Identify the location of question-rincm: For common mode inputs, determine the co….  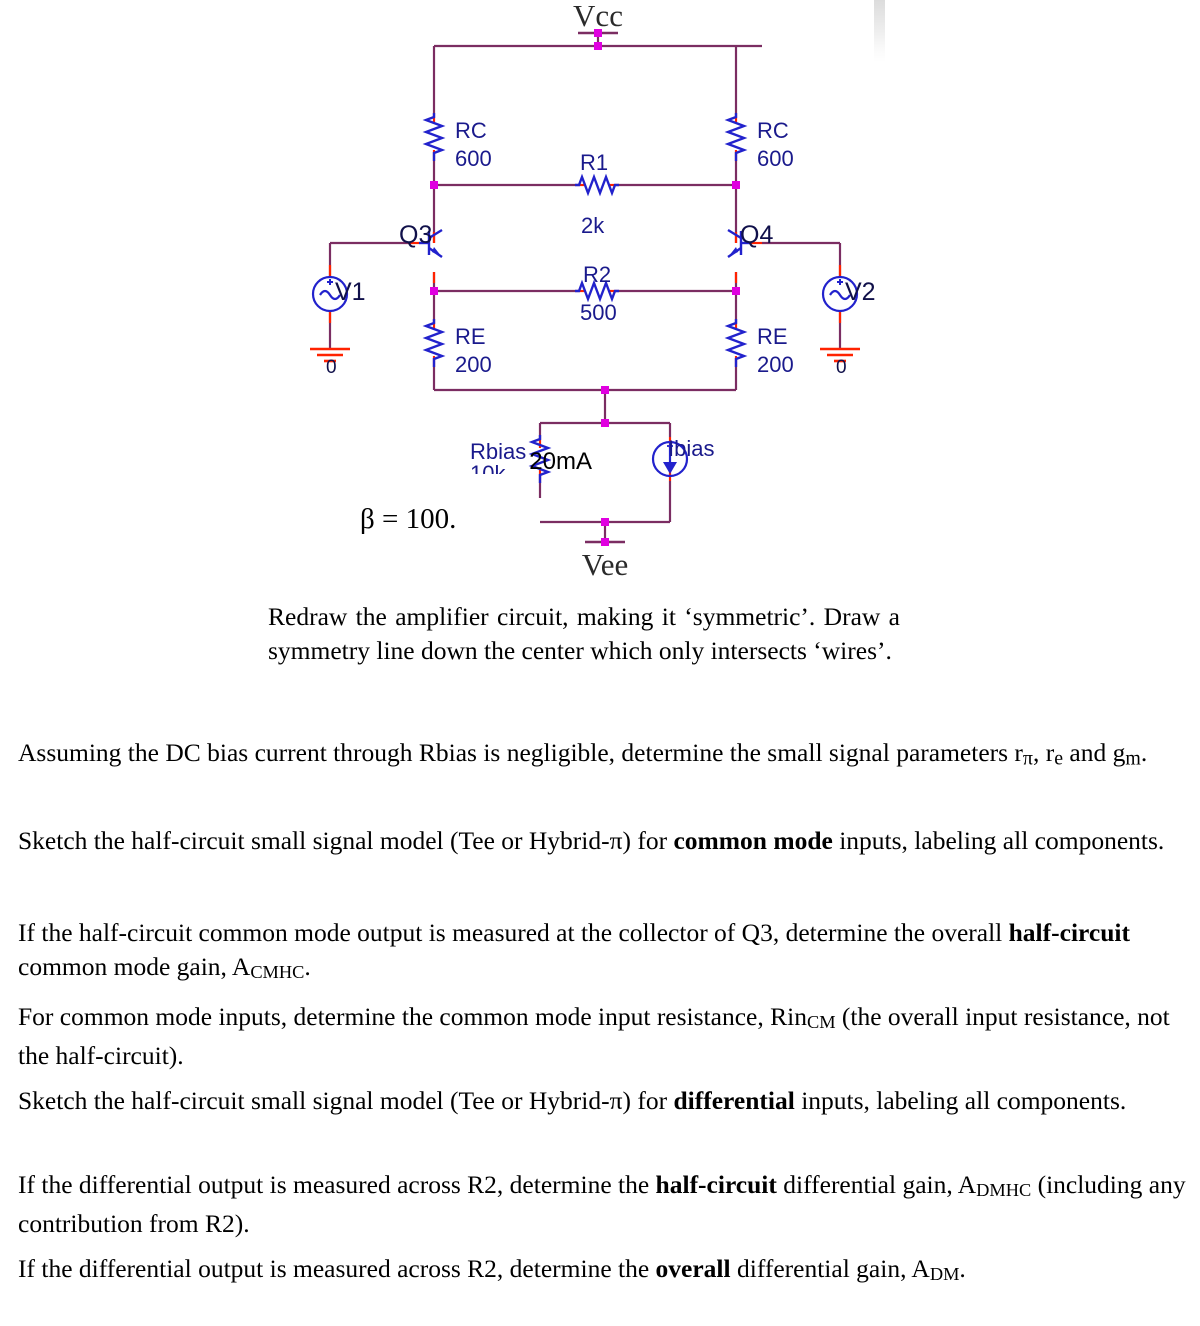
(603, 1036).